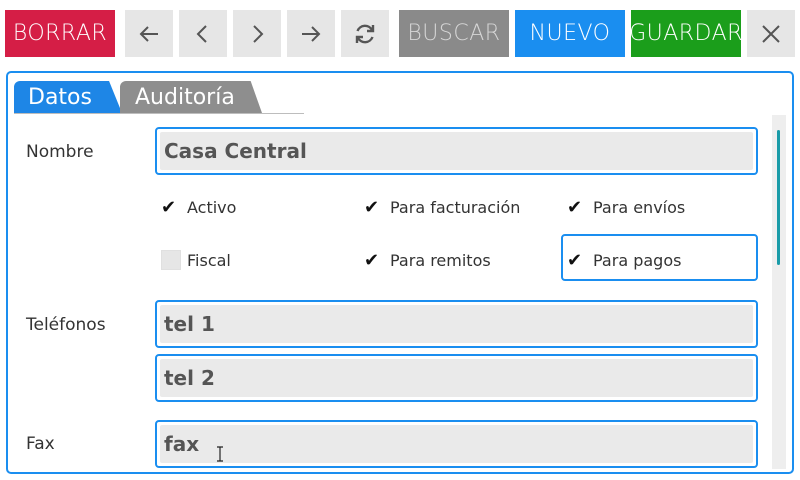 The height and width of the screenshot is (480, 800). Describe the element at coordinates (66, 325) in the screenshot. I see `telefonos-label: Teléfonos` at that location.